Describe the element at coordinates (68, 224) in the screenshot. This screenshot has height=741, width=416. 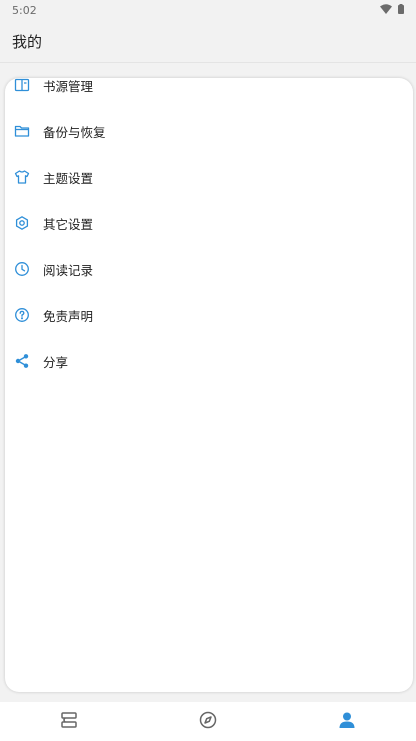
I see `menu-item-label: 其它设置` at that location.